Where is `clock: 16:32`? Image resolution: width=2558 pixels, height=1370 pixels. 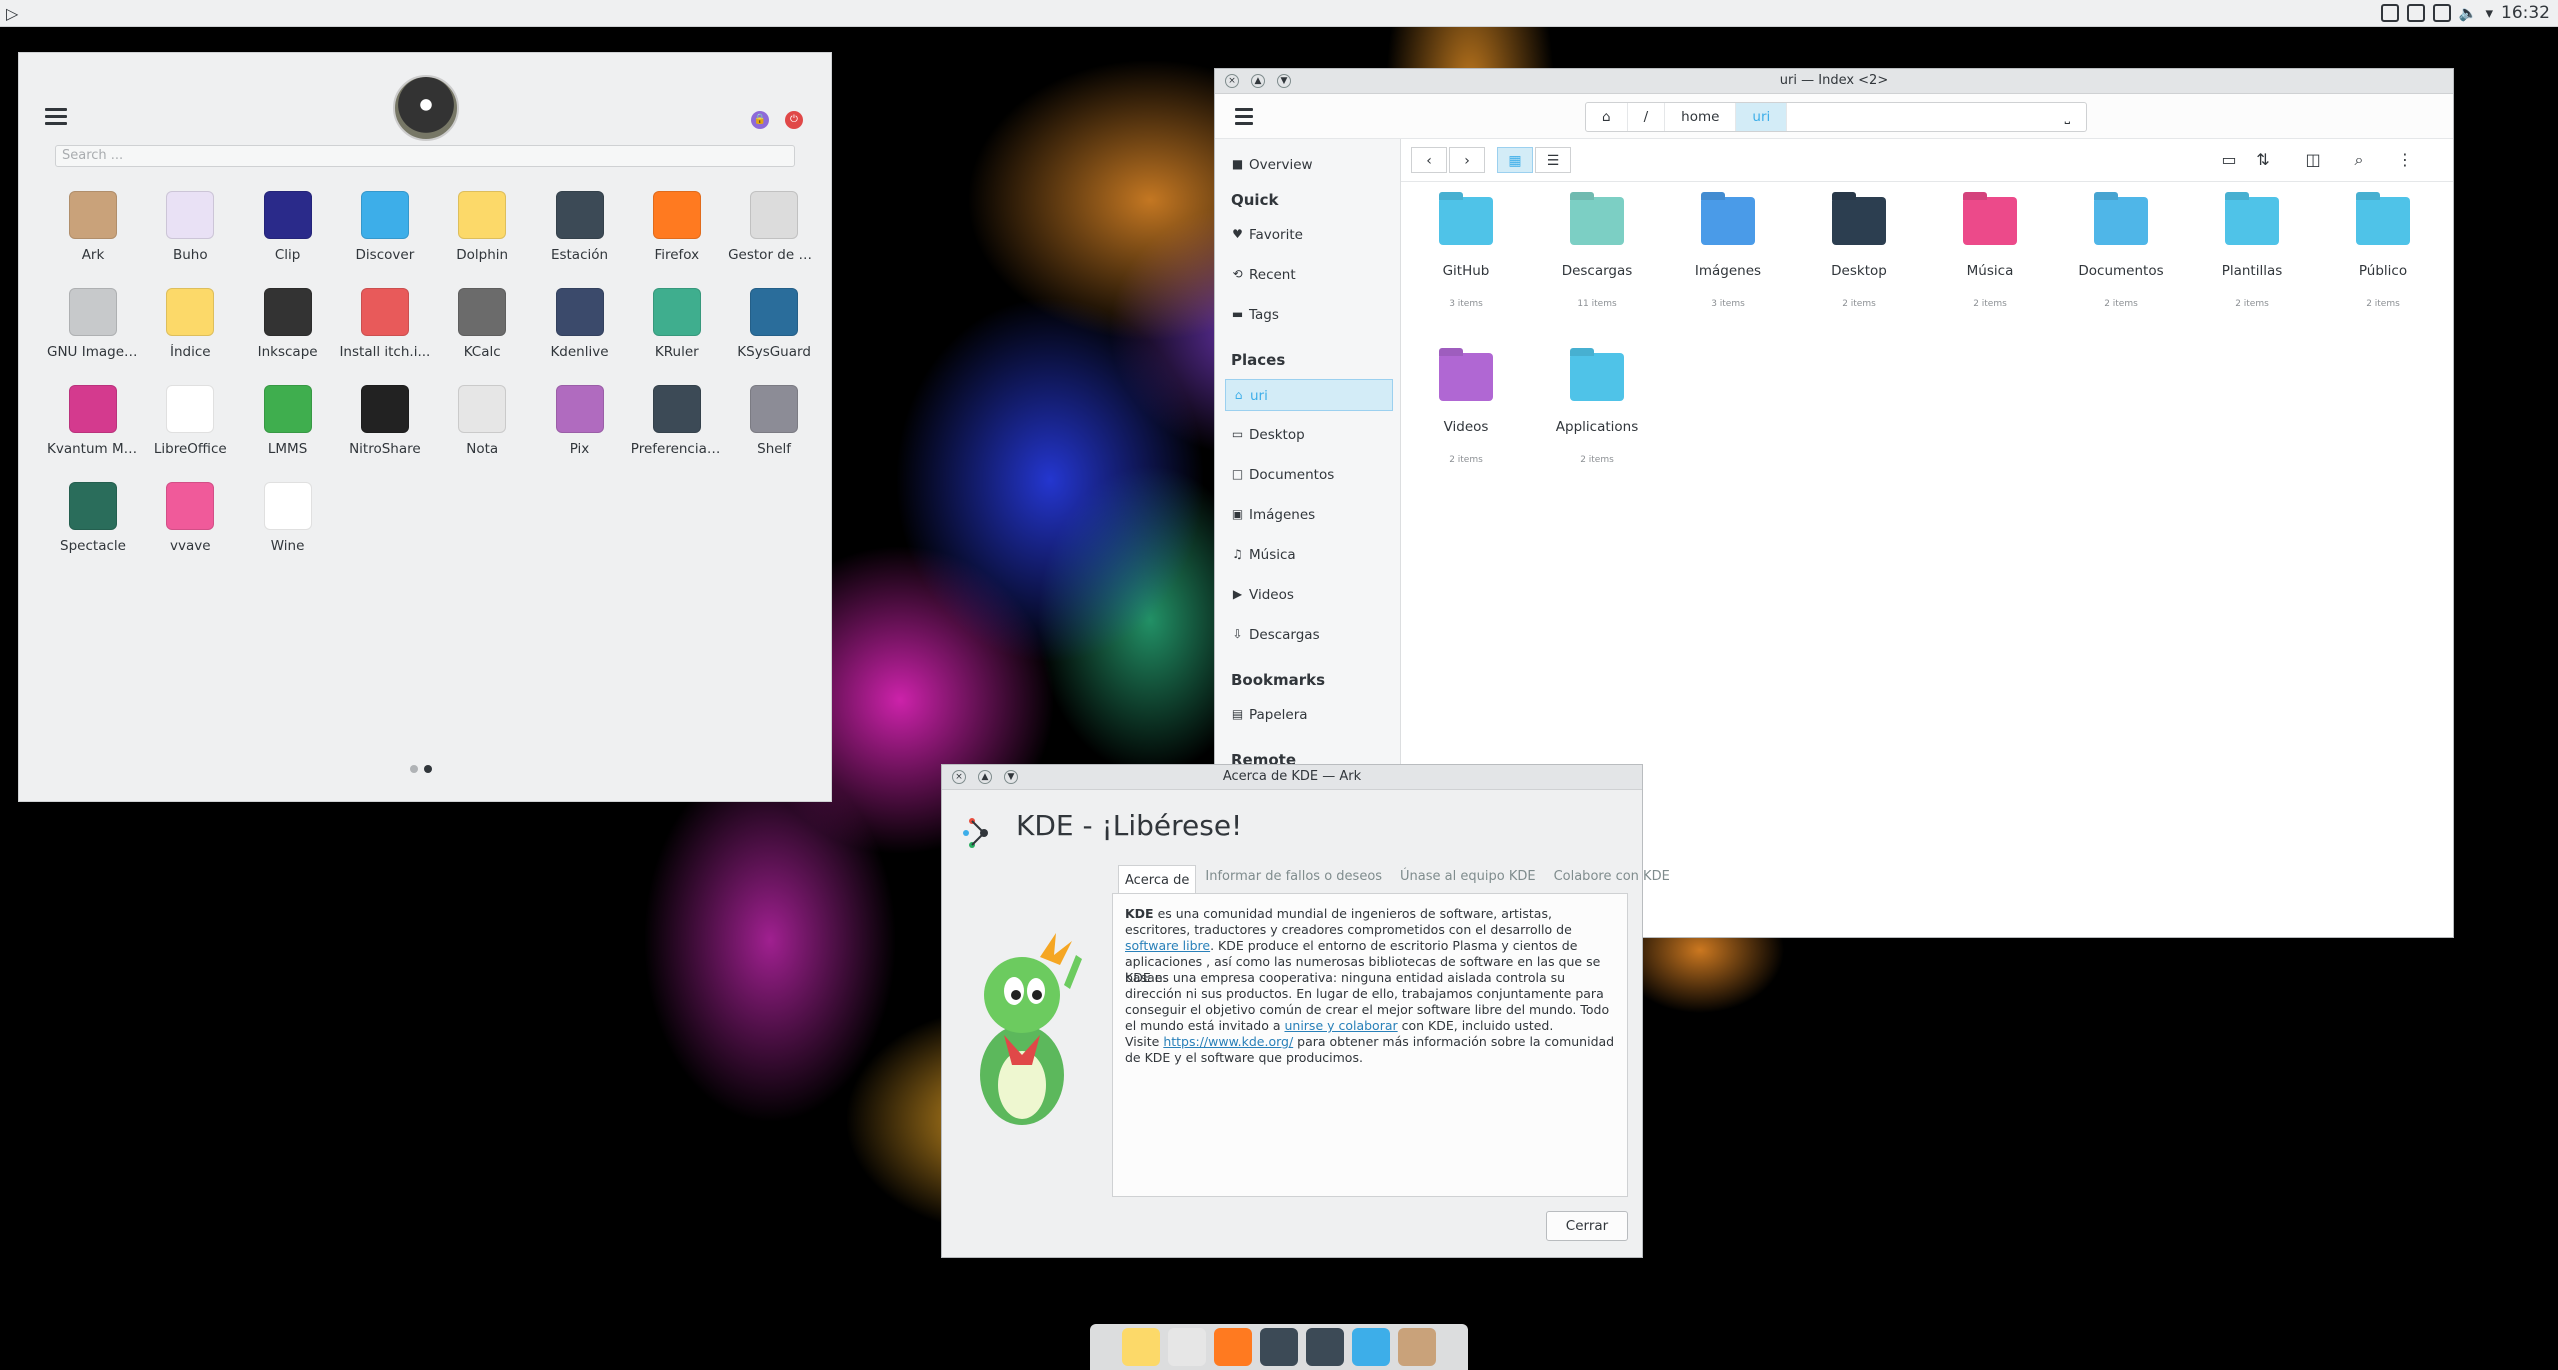
clock: 16:32 is located at coordinates (2525, 13).